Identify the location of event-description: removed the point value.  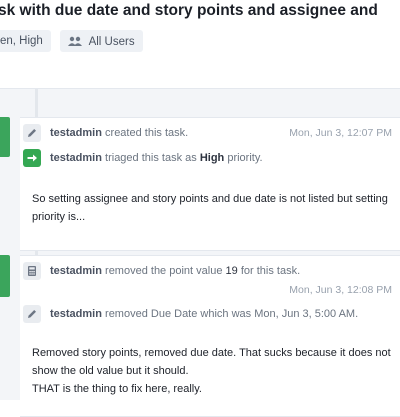
(164, 271).